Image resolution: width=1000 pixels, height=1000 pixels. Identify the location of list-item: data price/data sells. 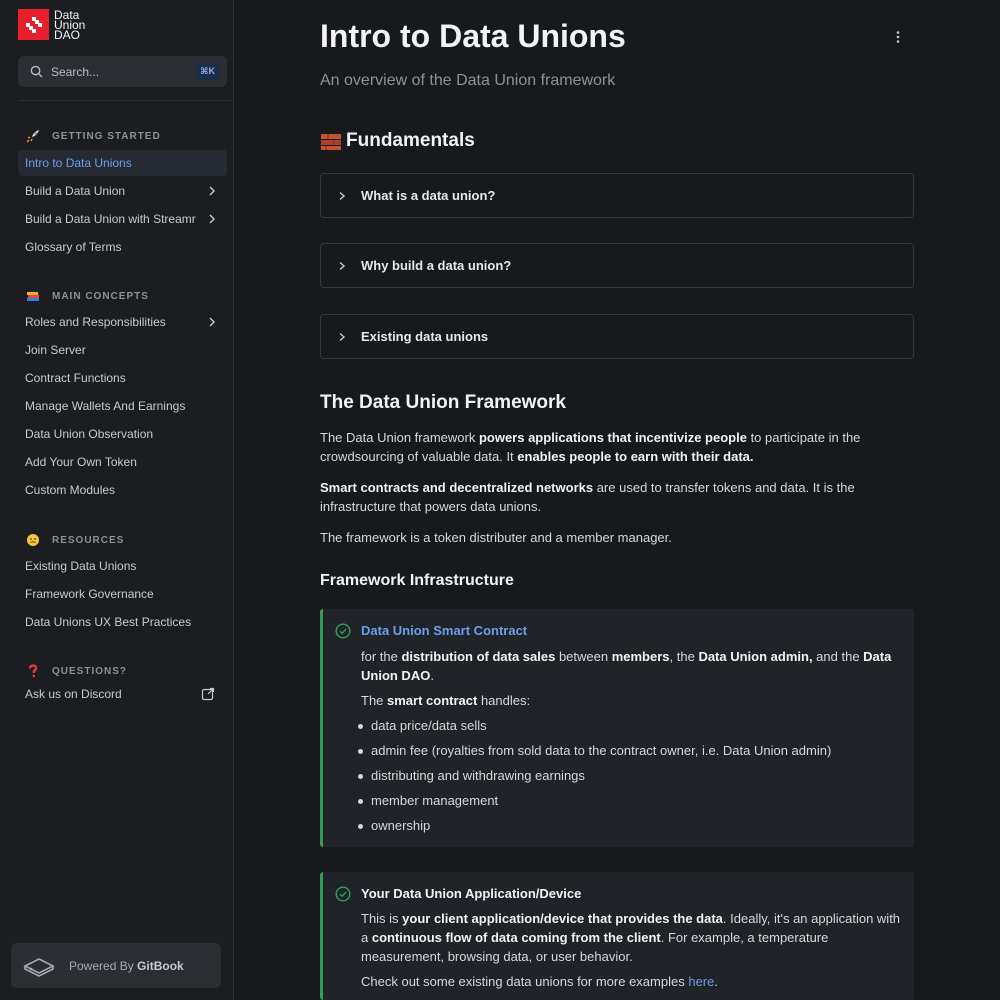
(422, 725).